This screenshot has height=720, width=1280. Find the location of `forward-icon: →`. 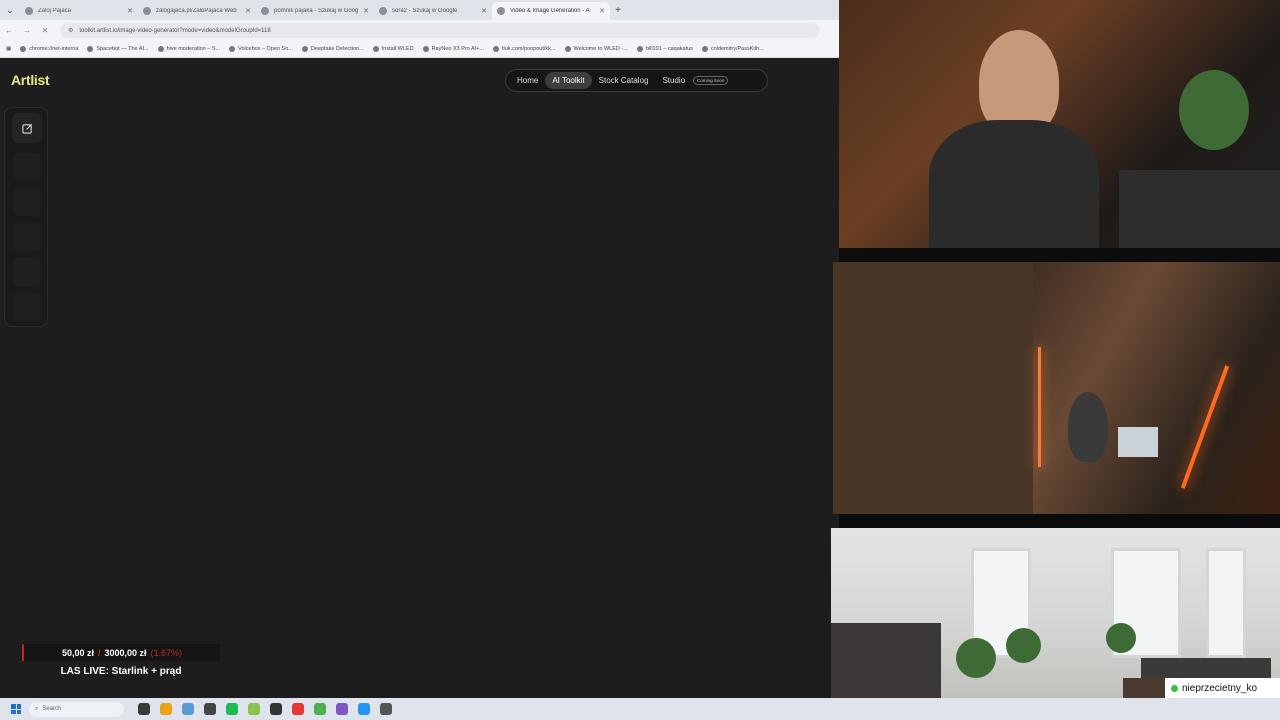

forward-icon: → is located at coordinates (27, 30).